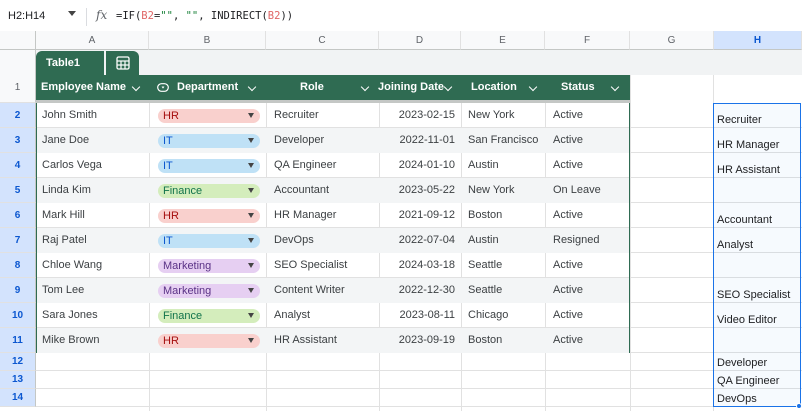  What do you see at coordinates (757, 345) in the screenshot?
I see `cell-h11` at bounding box center [757, 345].